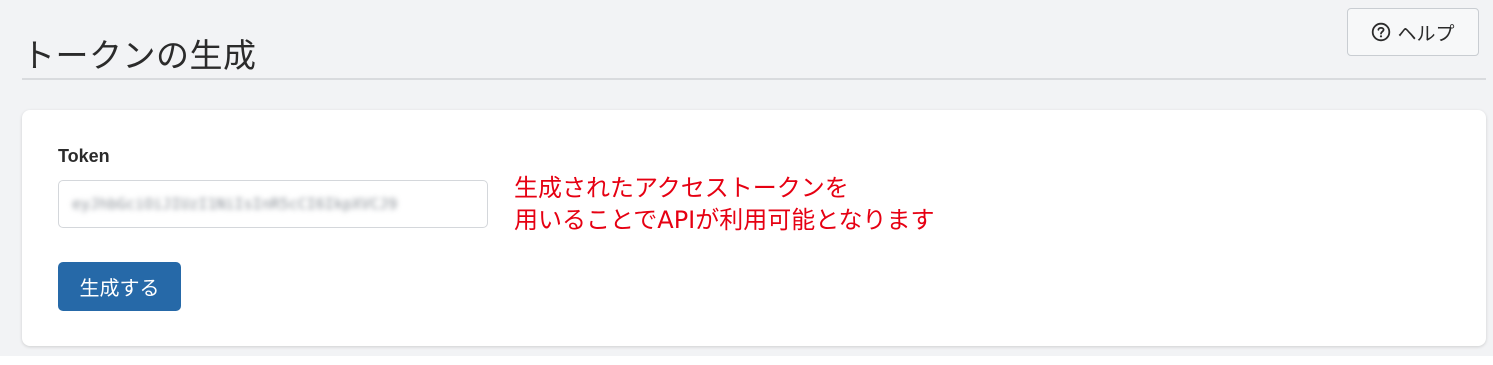 The image size is (1493, 365). Describe the element at coordinates (724, 204) in the screenshot. I see `annotation-note: 生成されたアクセストークンを 用いることでAPIが利用可能となります` at that location.